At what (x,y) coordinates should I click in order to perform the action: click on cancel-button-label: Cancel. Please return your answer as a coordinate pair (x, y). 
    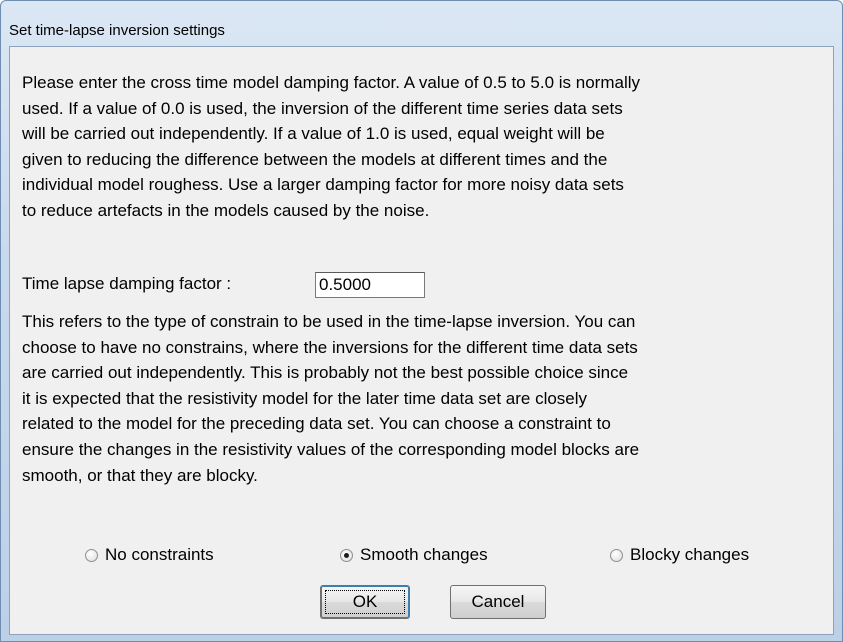
    Looking at the image, I should click on (498, 601).